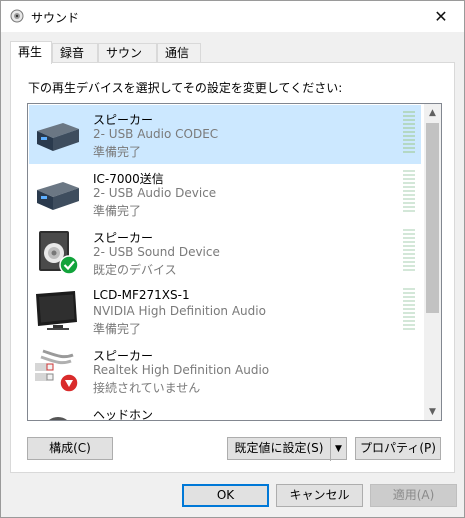 Image resolution: width=465 pixels, height=518 pixels. What do you see at coordinates (58, 418) in the screenshot?
I see `headphones-icon` at bounding box center [58, 418].